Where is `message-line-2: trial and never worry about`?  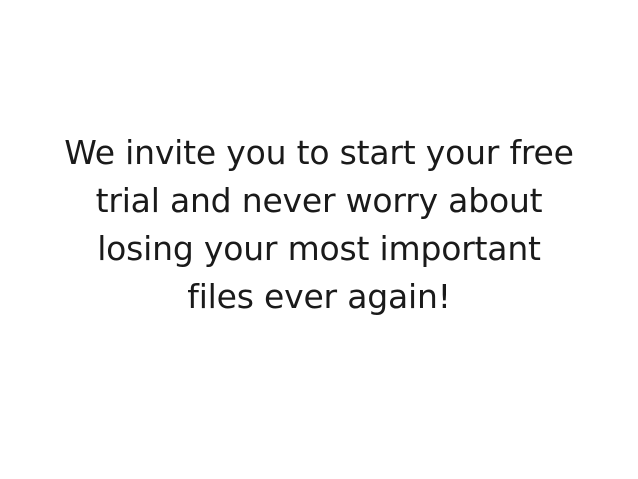
message-line-2: trial and never worry about is located at coordinates (319, 200).